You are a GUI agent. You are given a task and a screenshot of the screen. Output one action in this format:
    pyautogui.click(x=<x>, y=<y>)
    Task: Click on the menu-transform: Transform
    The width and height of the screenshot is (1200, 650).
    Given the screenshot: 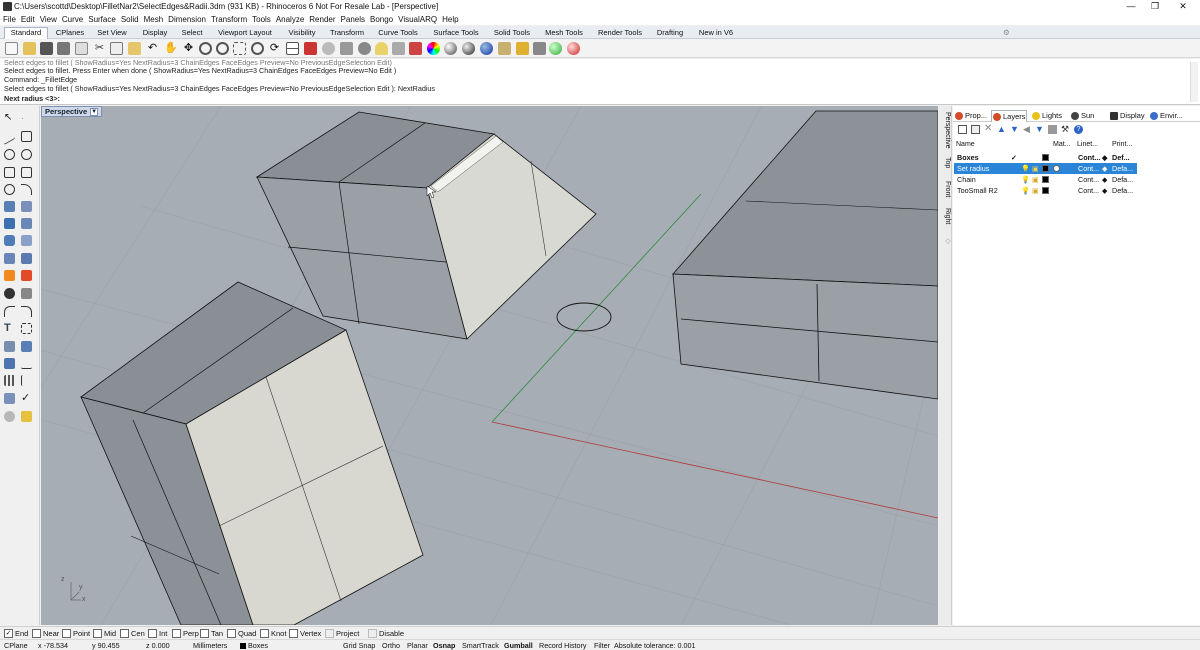 What is the action you would take?
    pyautogui.click(x=228, y=18)
    